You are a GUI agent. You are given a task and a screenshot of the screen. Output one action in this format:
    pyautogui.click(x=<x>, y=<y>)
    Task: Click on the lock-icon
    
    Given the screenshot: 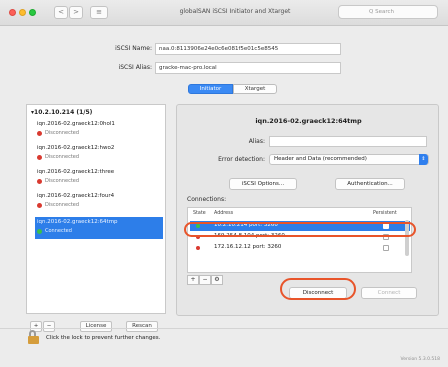 What is the action you would take?
    pyautogui.click(x=34, y=337)
    